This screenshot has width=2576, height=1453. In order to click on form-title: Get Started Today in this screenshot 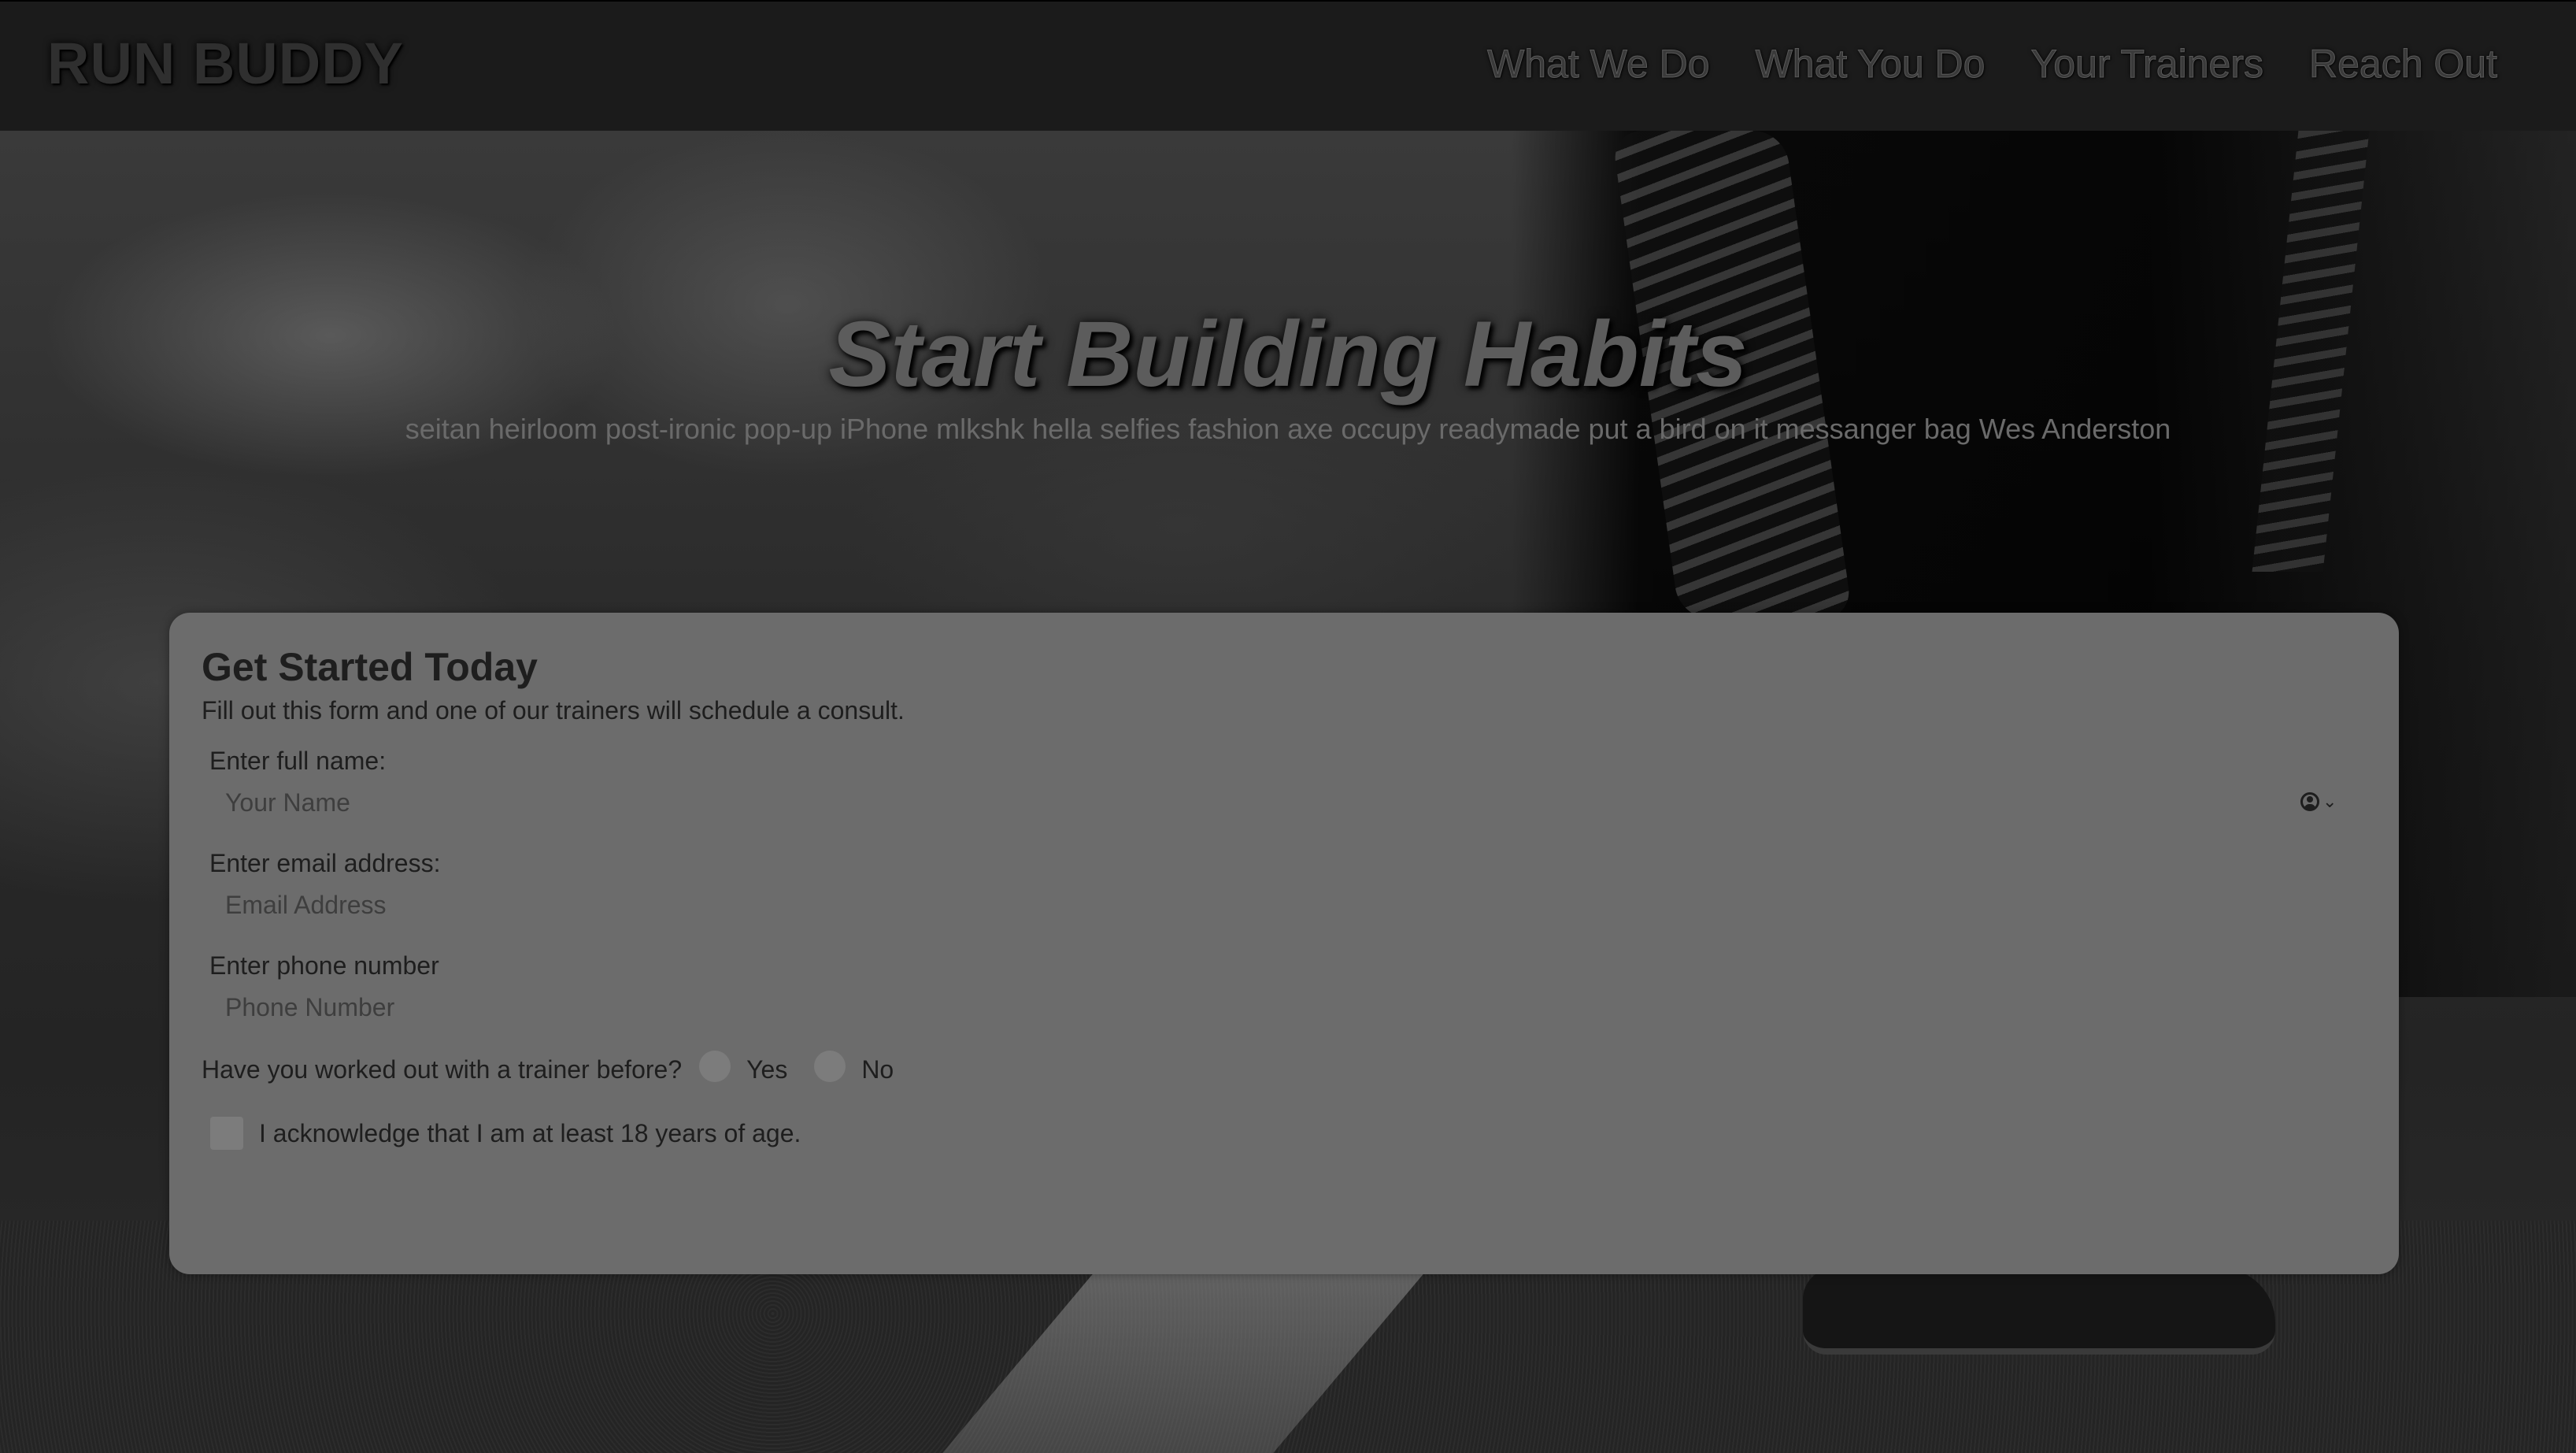, I will do `click(370, 667)`.